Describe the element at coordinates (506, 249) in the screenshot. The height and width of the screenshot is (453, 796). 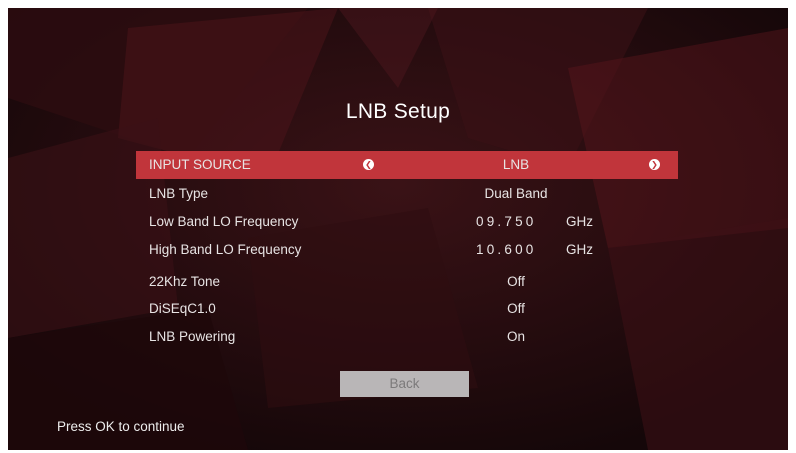
I see `high-band-value: 10.600` at that location.